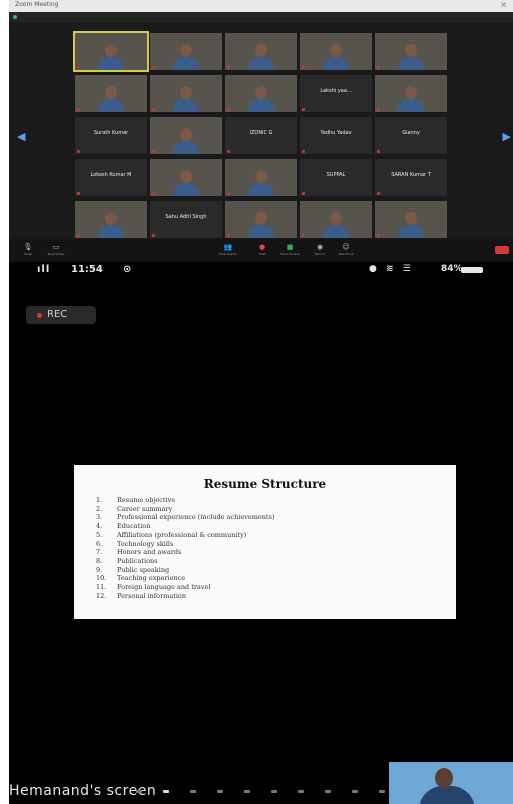  I want to click on slide-title: Resume Structure, so click(265, 484).